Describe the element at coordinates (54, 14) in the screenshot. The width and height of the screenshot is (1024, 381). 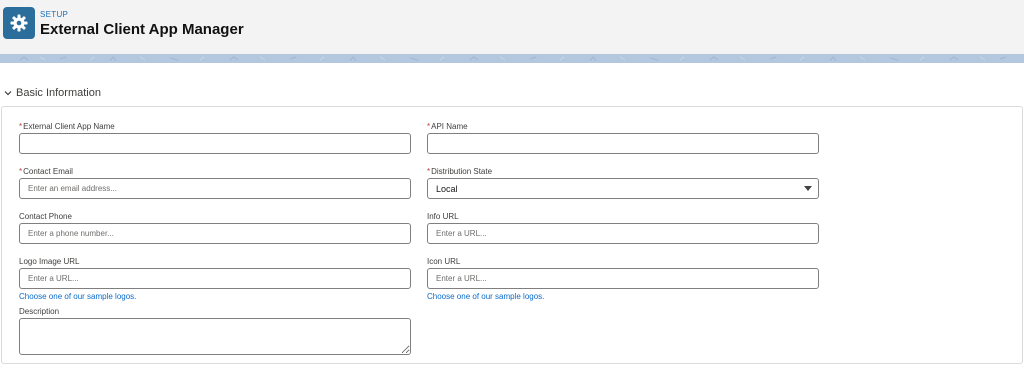
I see `header-eyebrow: SETUP` at that location.